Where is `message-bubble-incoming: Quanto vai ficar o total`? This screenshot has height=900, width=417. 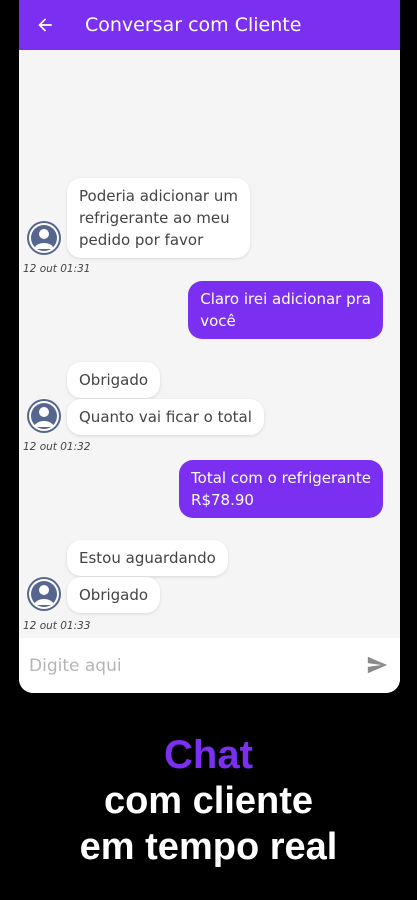
message-bubble-incoming: Quanto vai ficar o total is located at coordinates (165, 417).